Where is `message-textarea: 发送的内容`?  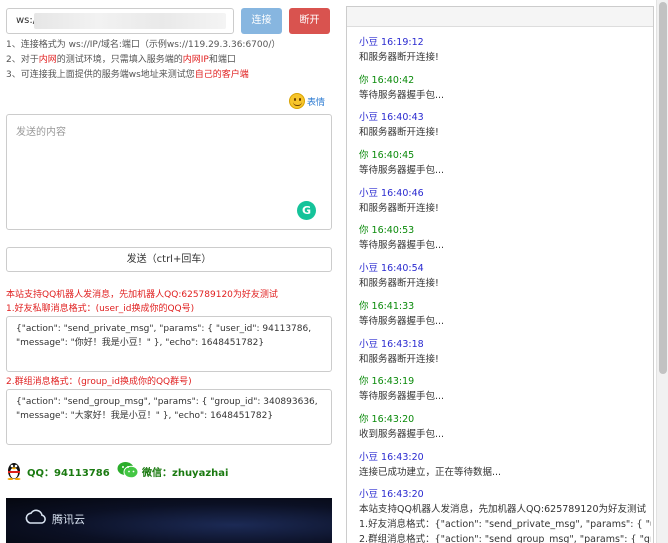 message-textarea: 发送的内容 is located at coordinates (169, 172).